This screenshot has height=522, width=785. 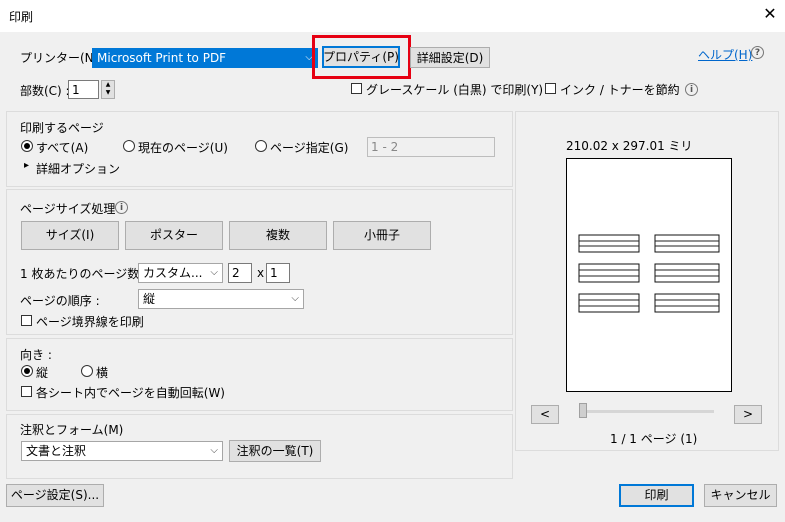 I want to click on printer-select: Microsoft Print to PDF ⌵, so click(x=205, y=58).